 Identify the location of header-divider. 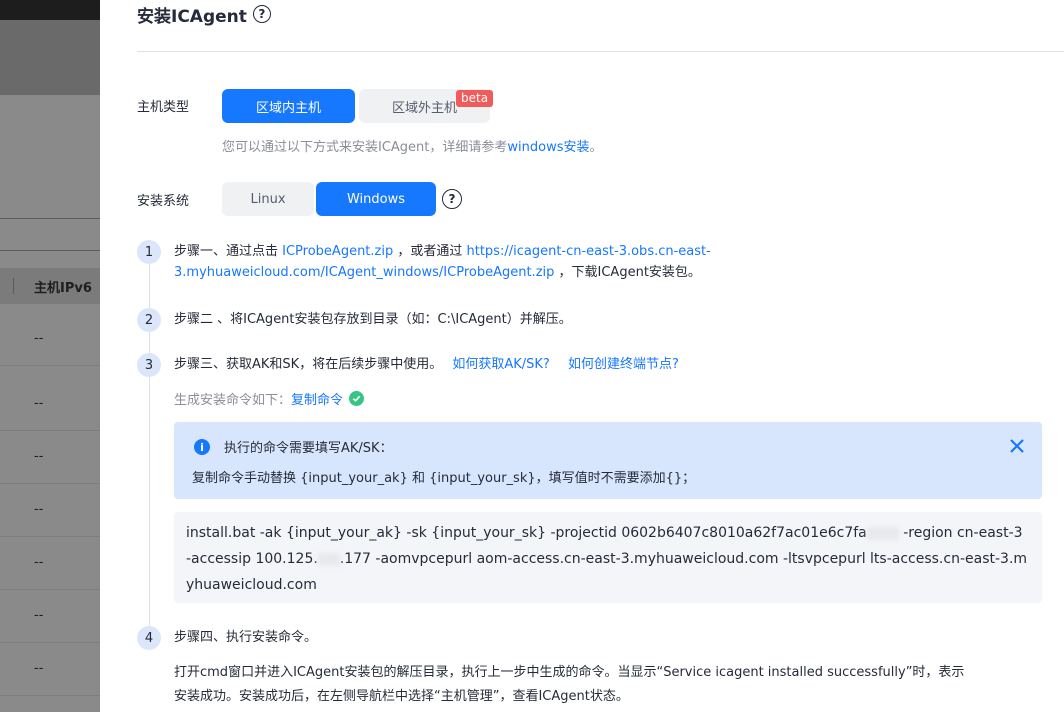
(600, 51).